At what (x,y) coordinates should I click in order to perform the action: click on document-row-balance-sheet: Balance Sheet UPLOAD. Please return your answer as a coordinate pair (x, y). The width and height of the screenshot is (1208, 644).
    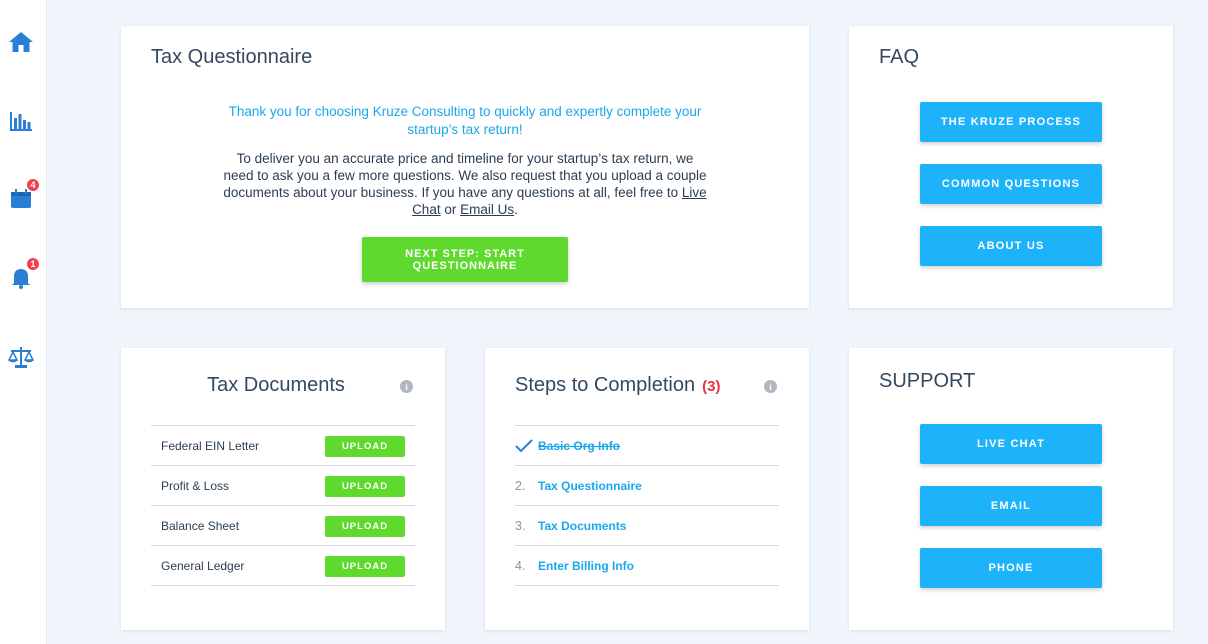
    Looking at the image, I should click on (283, 526).